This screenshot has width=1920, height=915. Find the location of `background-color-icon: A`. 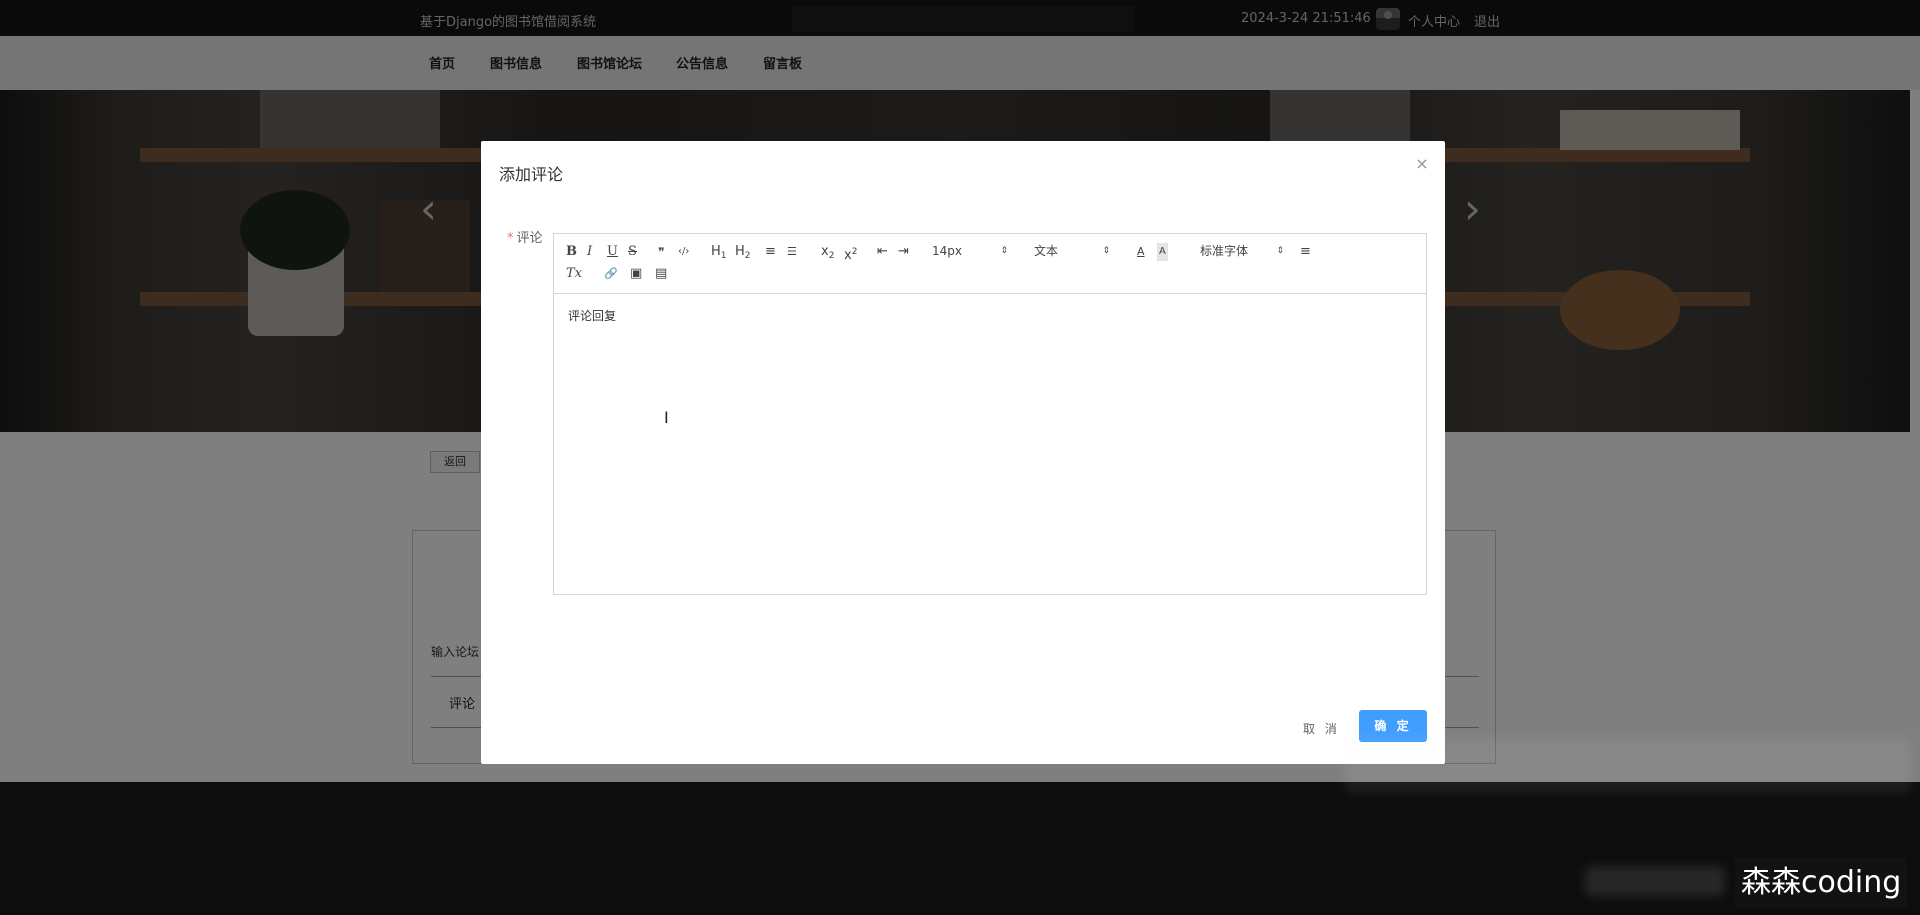

background-color-icon: A is located at coordinates (1162, 252).